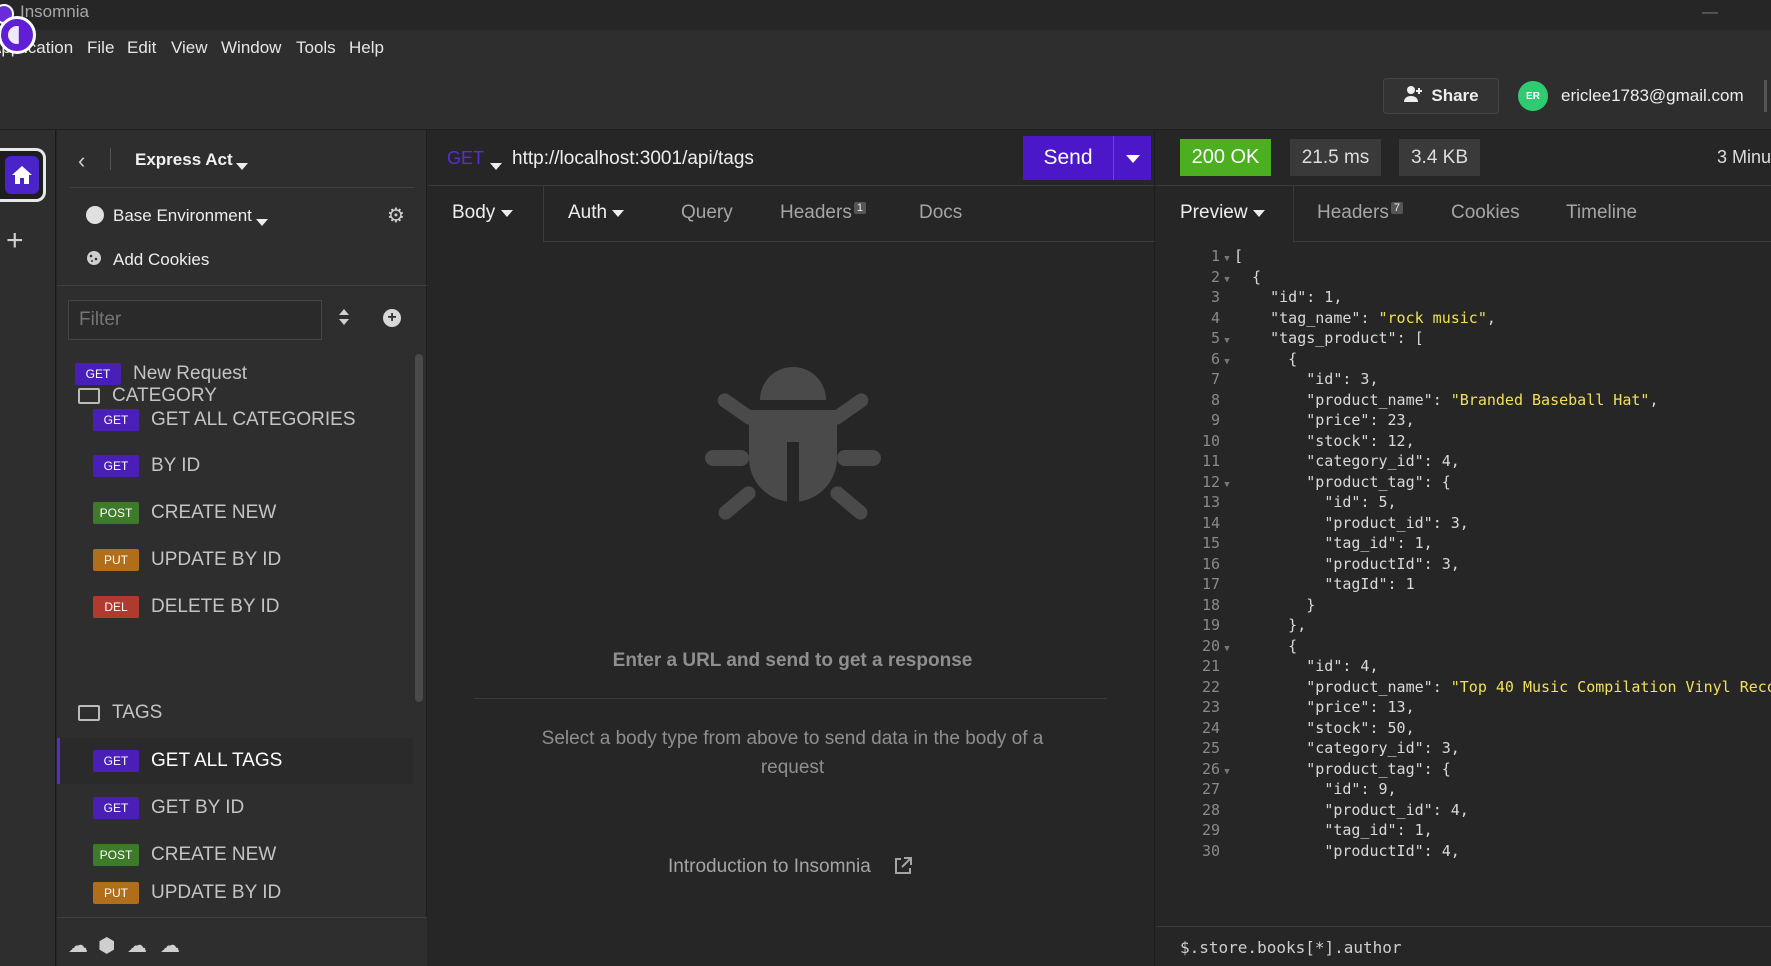 The width and height of the screenshot is (1771, 966). Describe the element at coordinates (1383, 317) in the screenshot. I see `code-text: "tag_name": "rock music",` at that location.